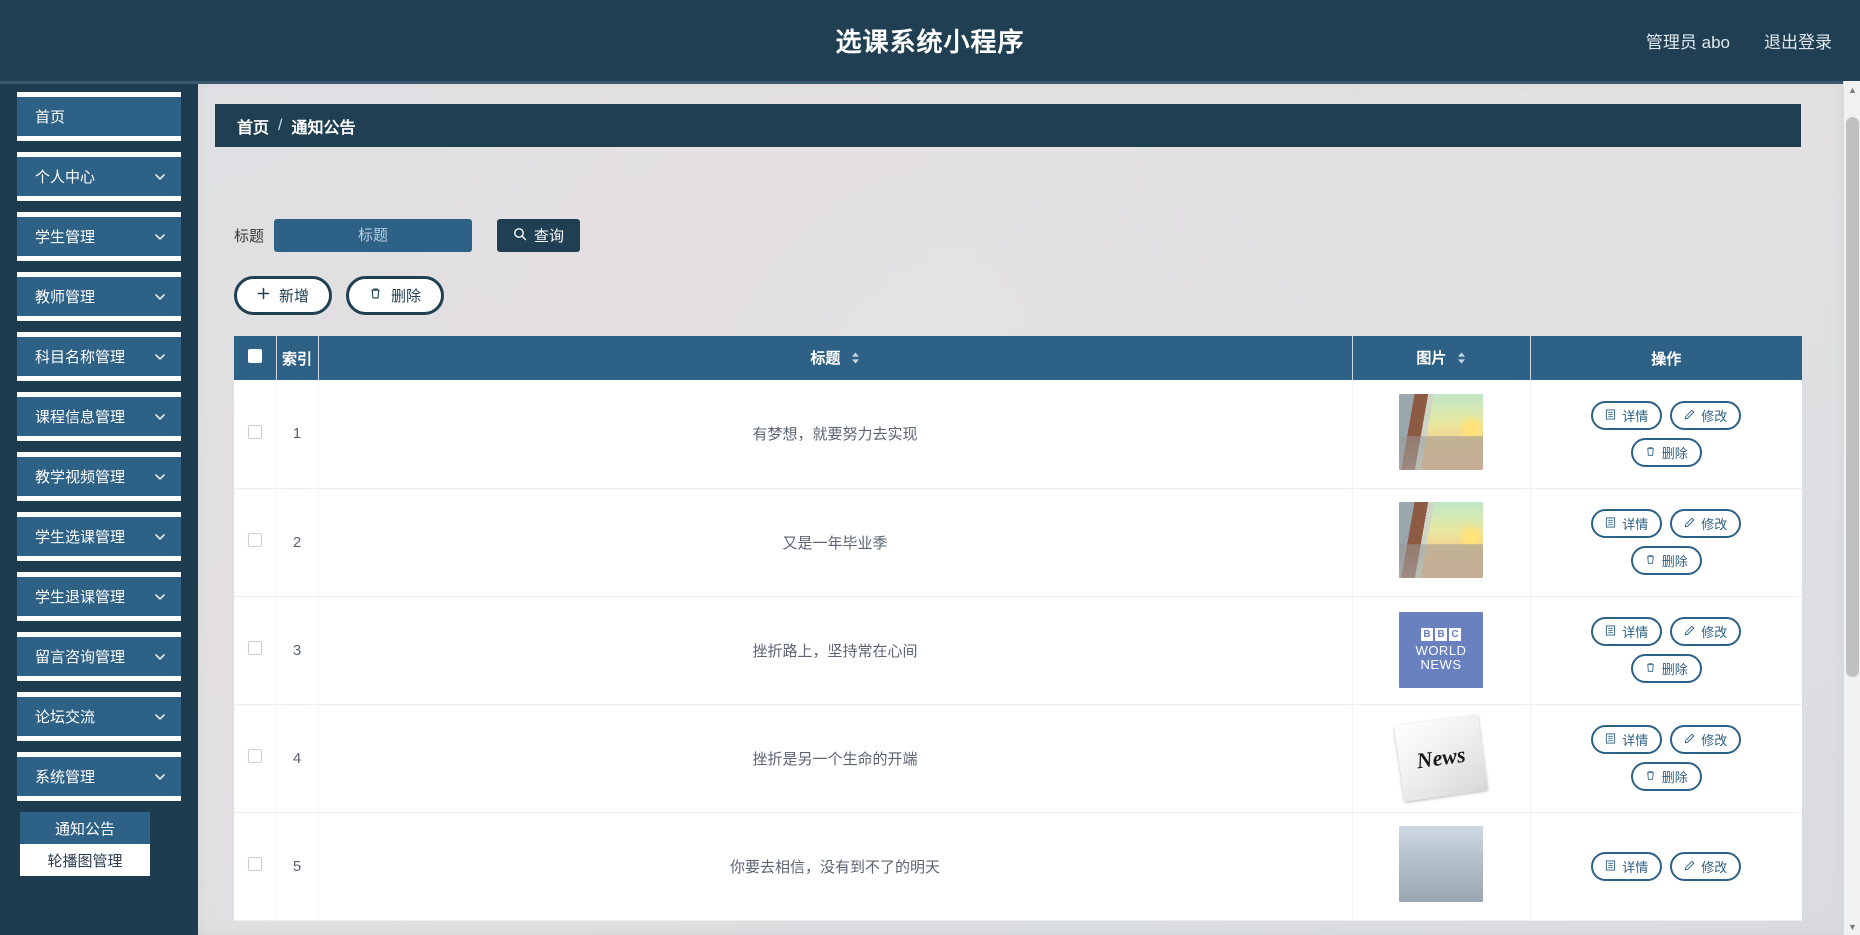 Image resolution: width=1860 pixels, height=935 pixels. What do you see at coordinates (835, 758) in the screenshot?
I see `row-title-cell: 挫折是另一个生命的开端` at bounding box center [835, 758].